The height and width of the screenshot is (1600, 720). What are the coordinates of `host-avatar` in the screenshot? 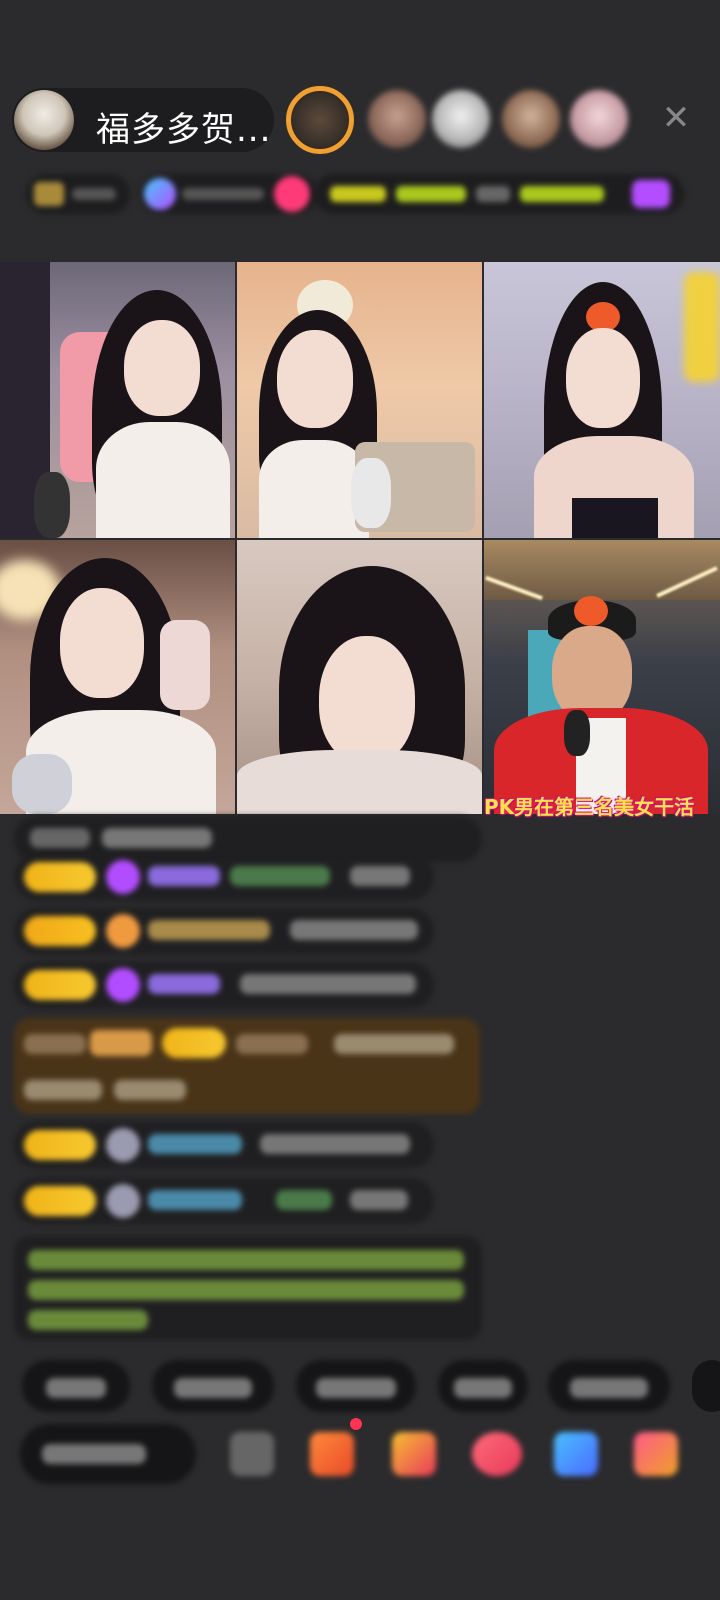 It's located at (44, 120).